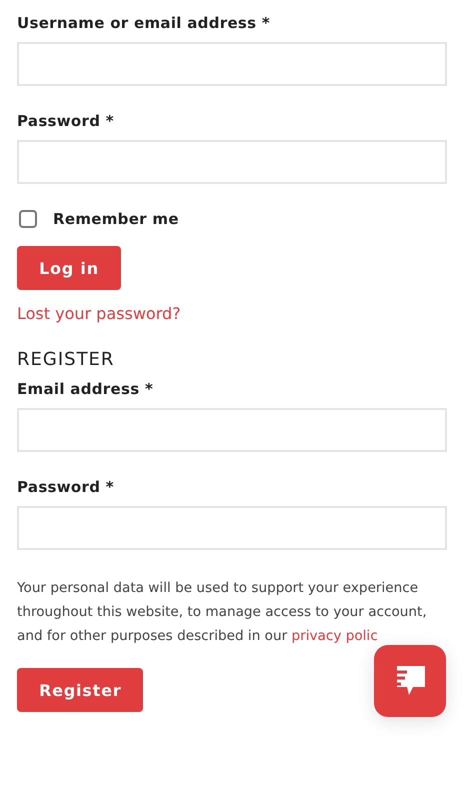 The image size is (464, 800). Describe the element at coordinates (116, 219) in the screenshot. I see `checkbox-label: Remember me` at that location.